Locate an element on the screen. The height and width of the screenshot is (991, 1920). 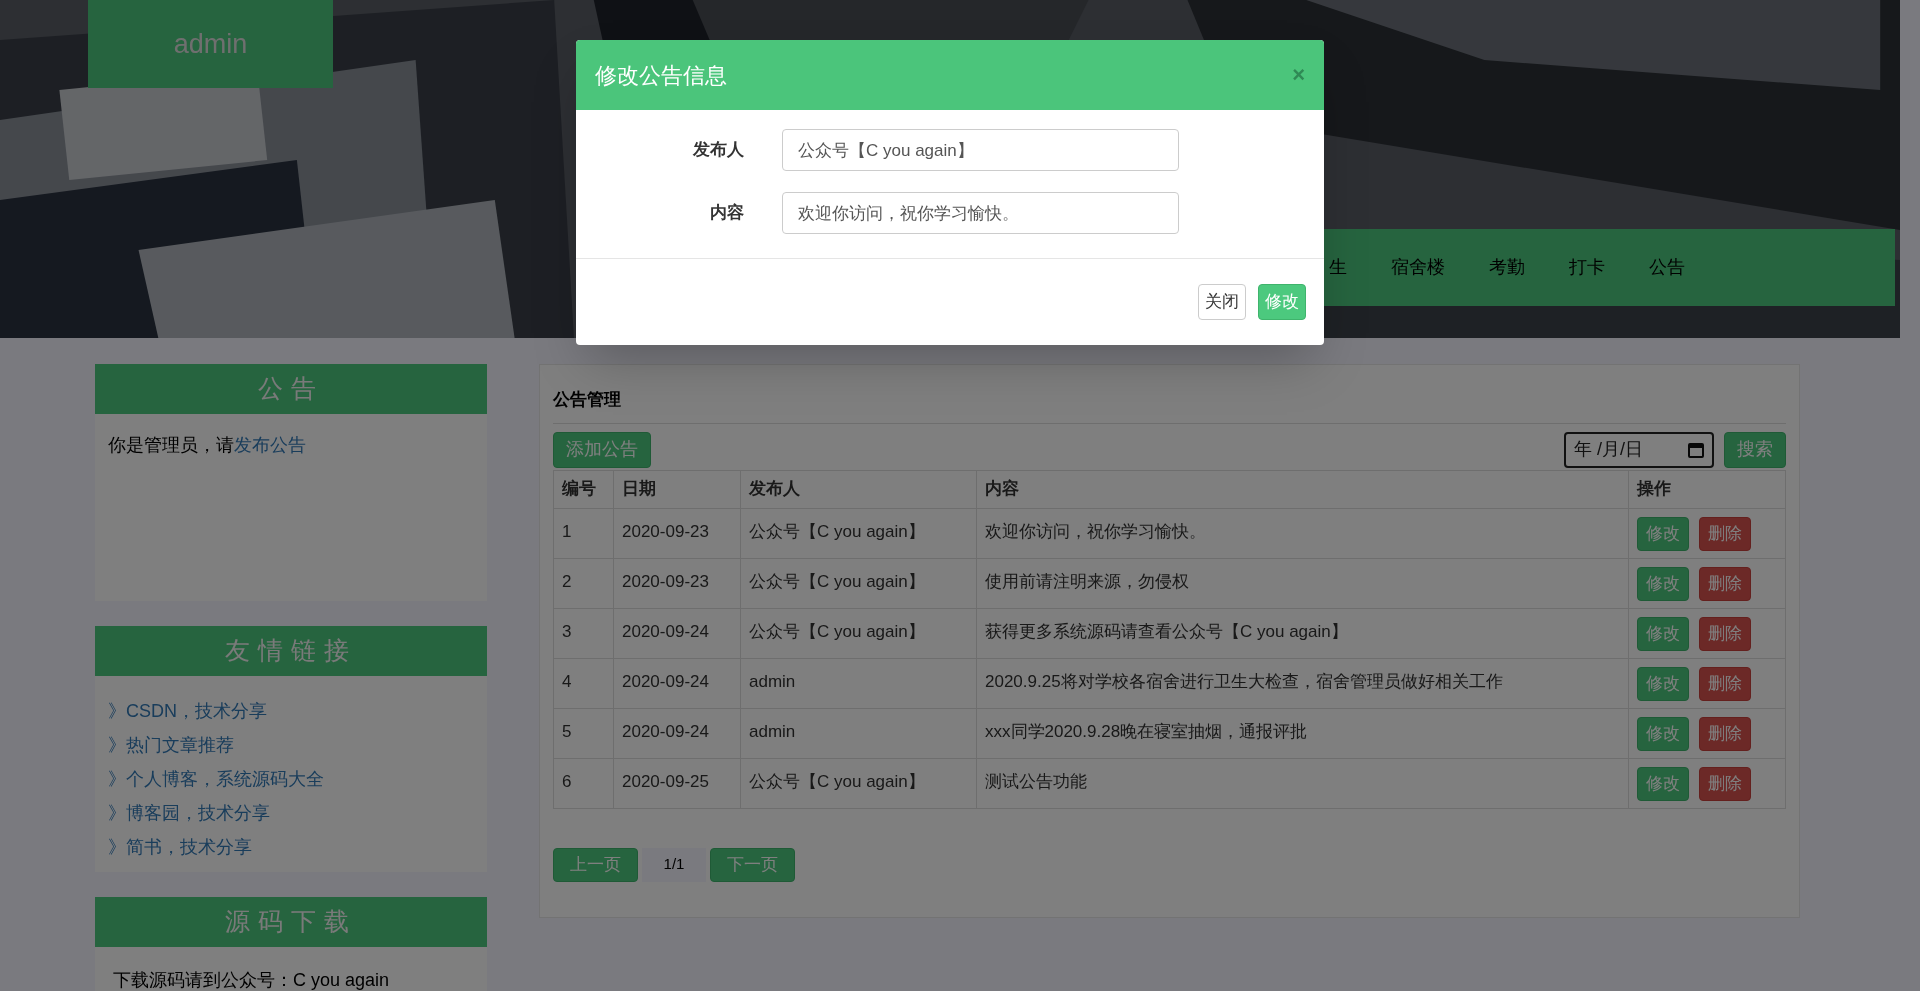
prev-page-button: 上一页 is located at coordinates (595, 864).